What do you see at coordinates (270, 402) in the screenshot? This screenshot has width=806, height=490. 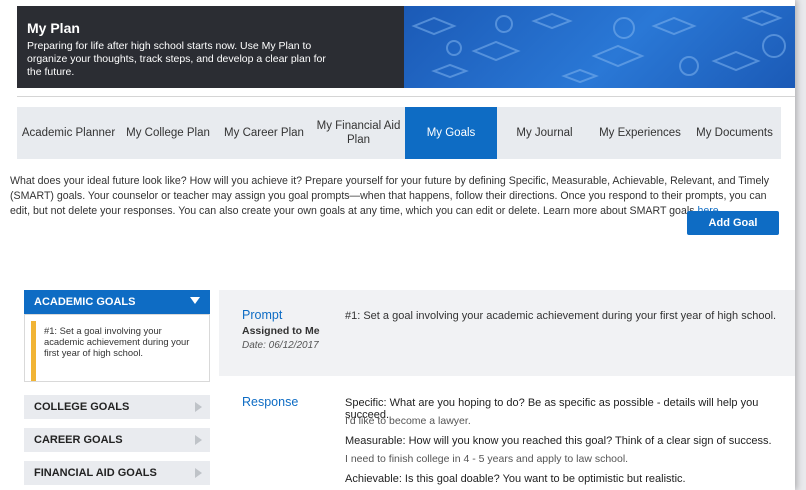 I see `response-label: Response` at bounding box center [270, 402].